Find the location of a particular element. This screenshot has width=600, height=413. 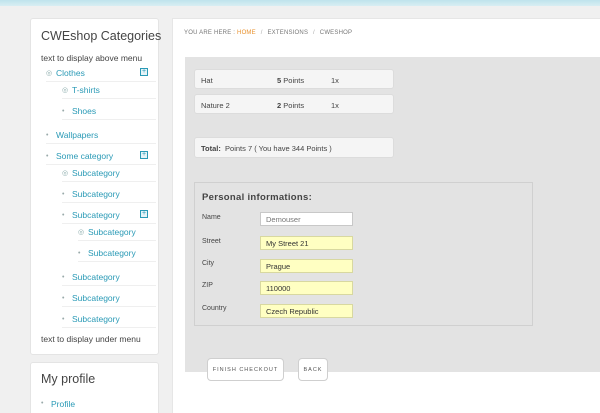

cart-total-row: Total: Points 7 ( You have 344 Points ) is located at coordinates (294, 147).